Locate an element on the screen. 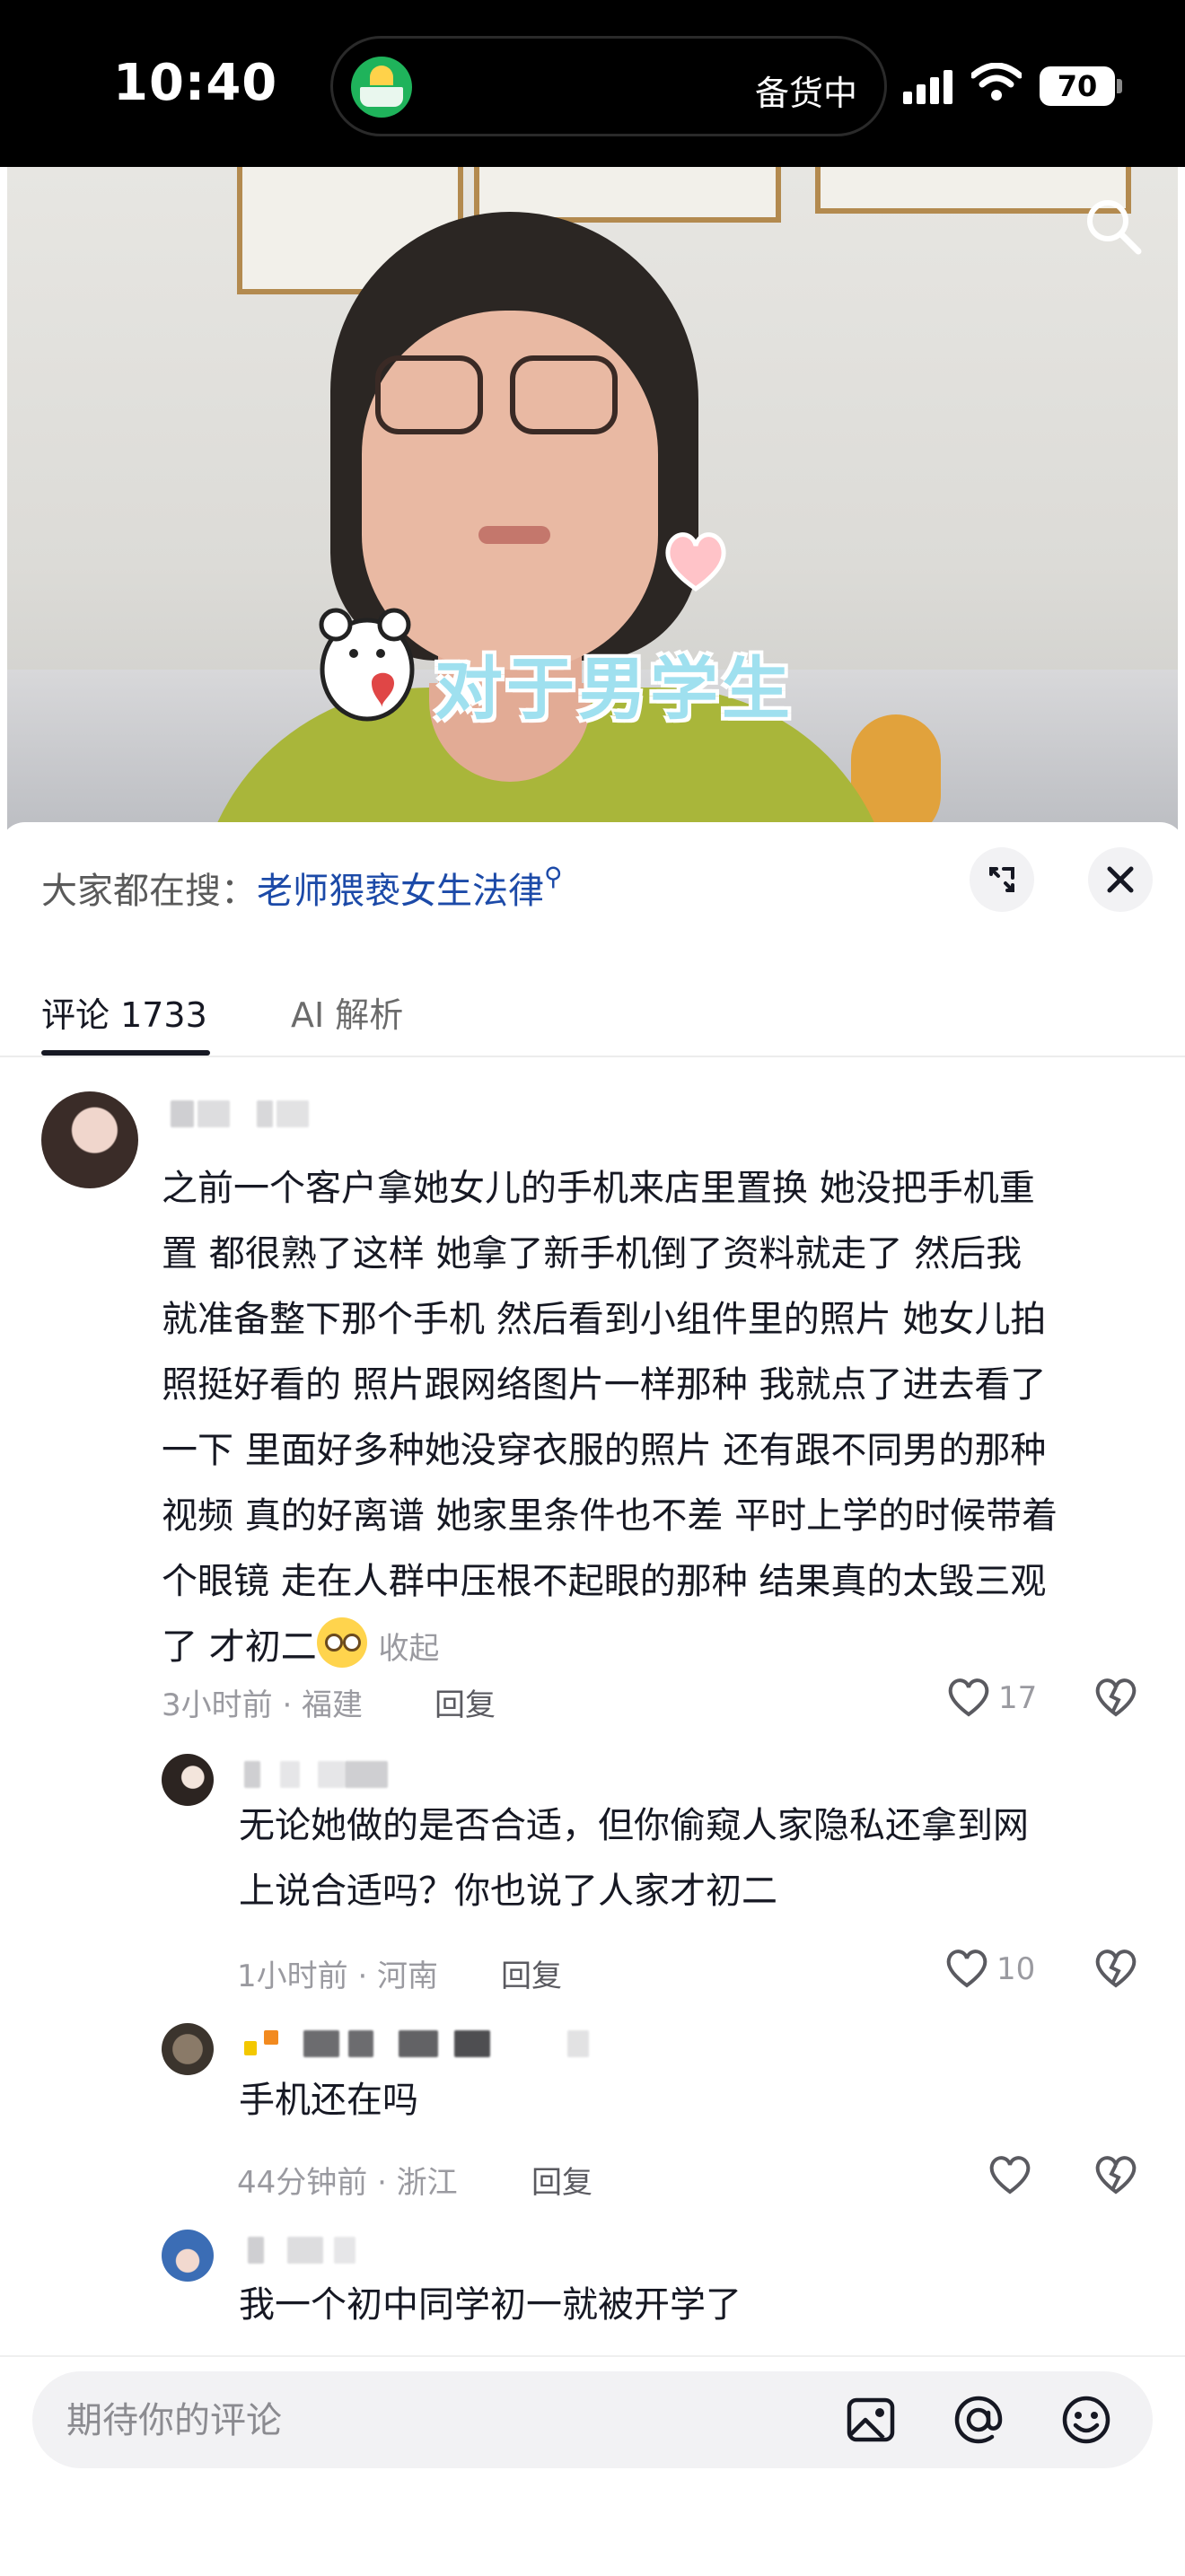  comment-text: 我一个初中同学初一就被开学了 is located at coordinates (688, 2305).